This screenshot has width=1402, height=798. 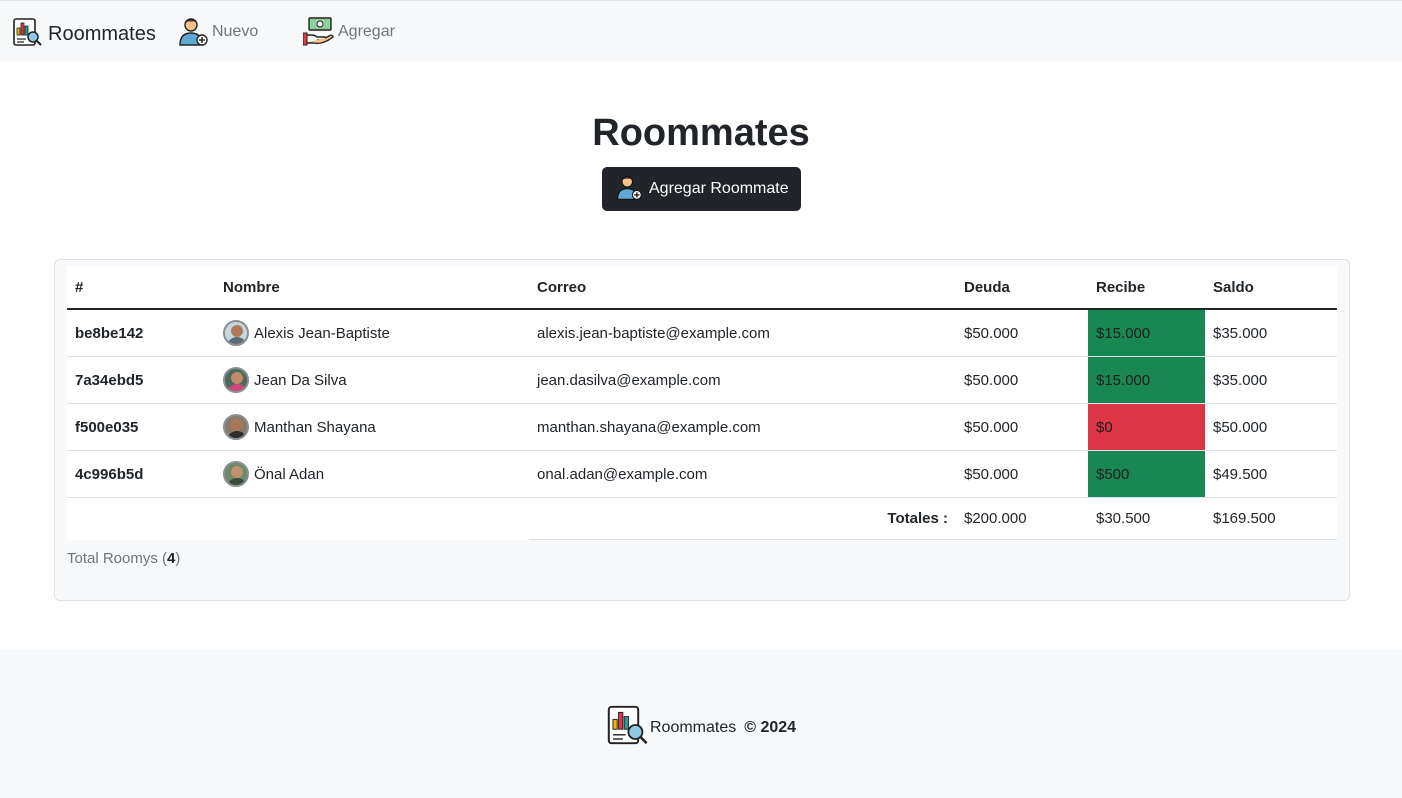 I want to click on row-recibe: $500, so click(x=1146, y=474).